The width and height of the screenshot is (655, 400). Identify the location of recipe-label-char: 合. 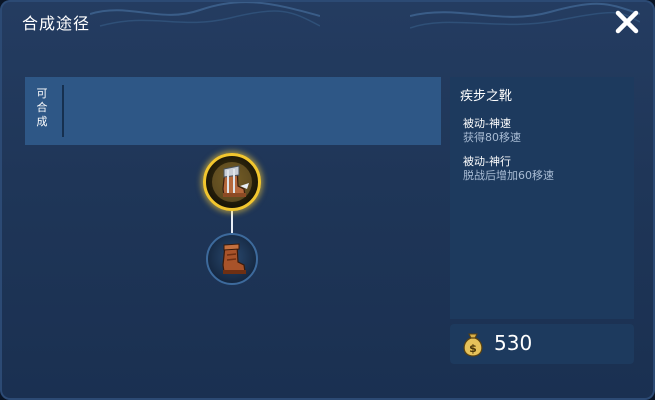
(42, 107).